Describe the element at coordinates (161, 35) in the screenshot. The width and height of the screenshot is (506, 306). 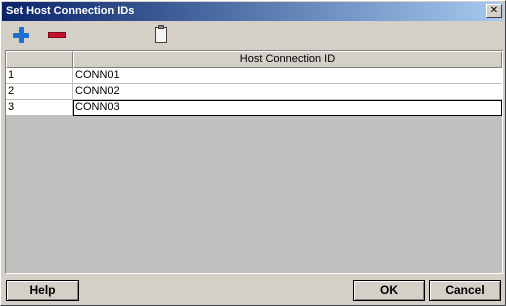
I see `paste-button` at that location.